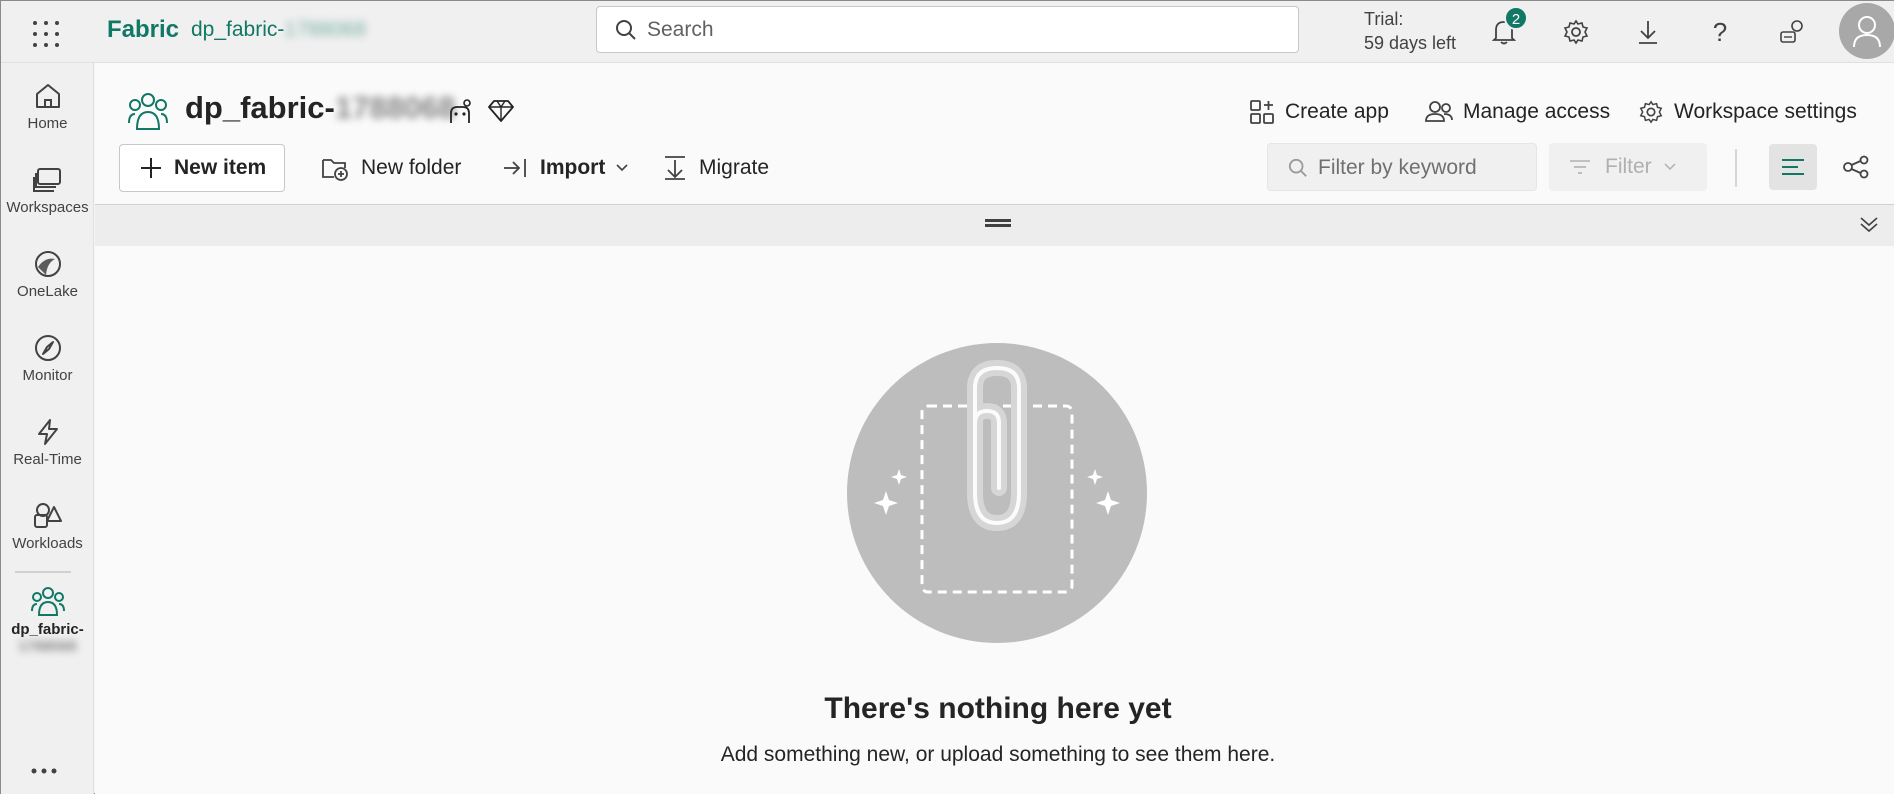  Describe the element at coordinates (734, 167) in the screenshot. I see `migrate-label: Migrate` at that location.